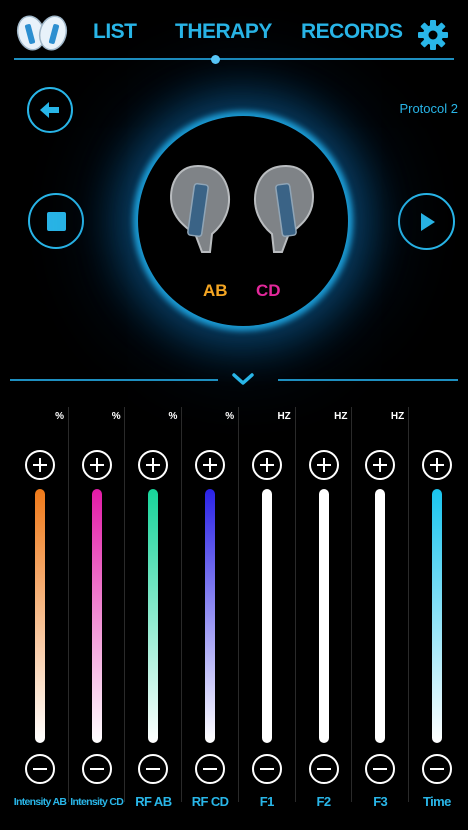 The width and height of the screenshot is (468, 830). What do you see at coordinates (268, 290) in the screenshot?
I see `channel-cd-label: CD` at bounding box center [268, 290].